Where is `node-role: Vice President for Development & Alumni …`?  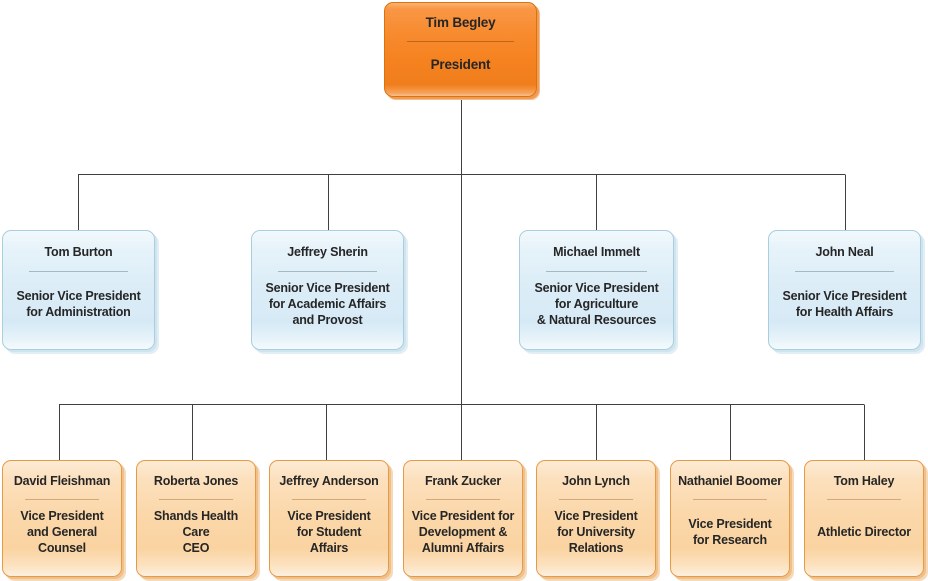 node-role: Vice President for Development & Alumni … is located at coordinates (463, 532).